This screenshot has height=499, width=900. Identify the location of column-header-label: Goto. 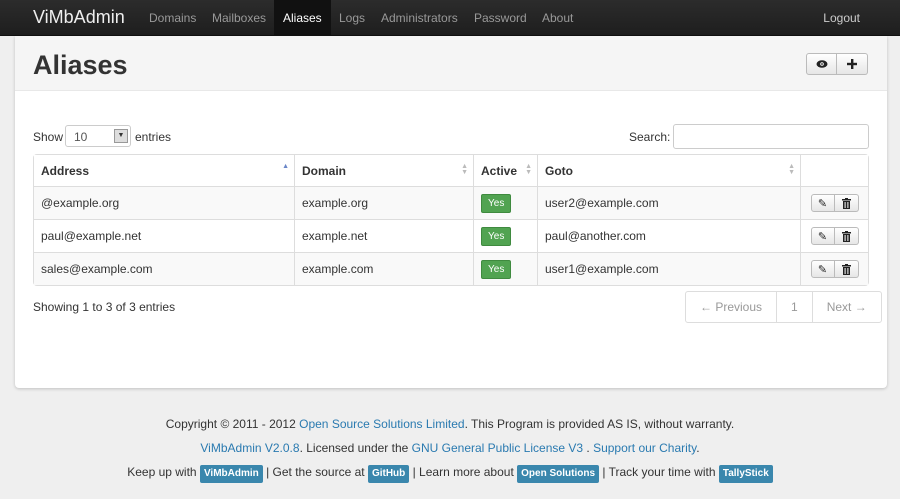
(559, 170).